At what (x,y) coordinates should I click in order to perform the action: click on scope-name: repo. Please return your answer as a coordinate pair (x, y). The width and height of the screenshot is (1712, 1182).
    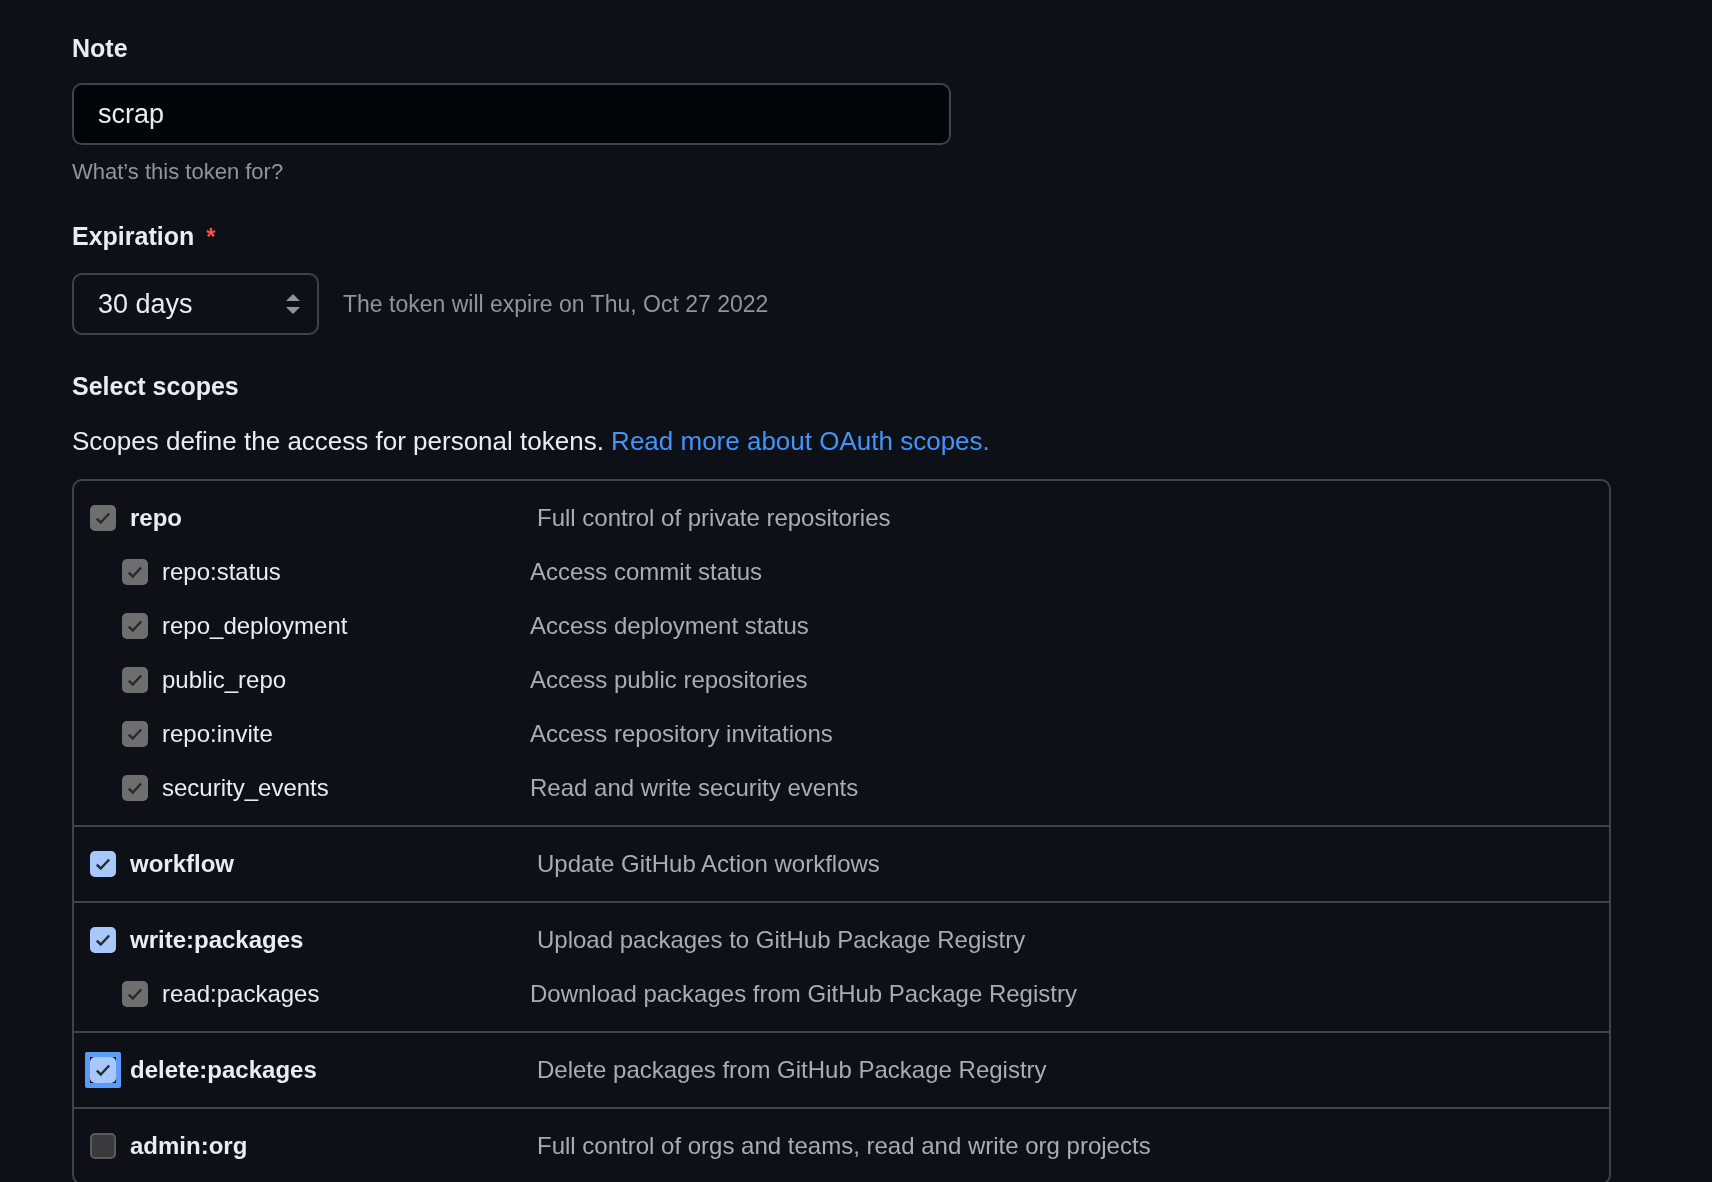
    Looking at the image, I should click on (156, 518).